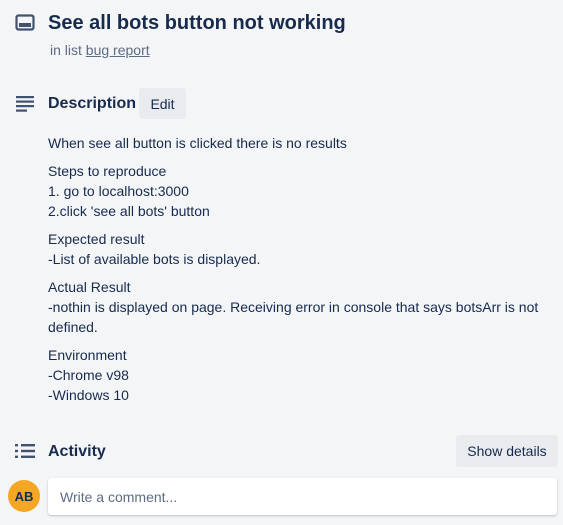  I want to click on show-details-button: Show details, so click(507, 451).